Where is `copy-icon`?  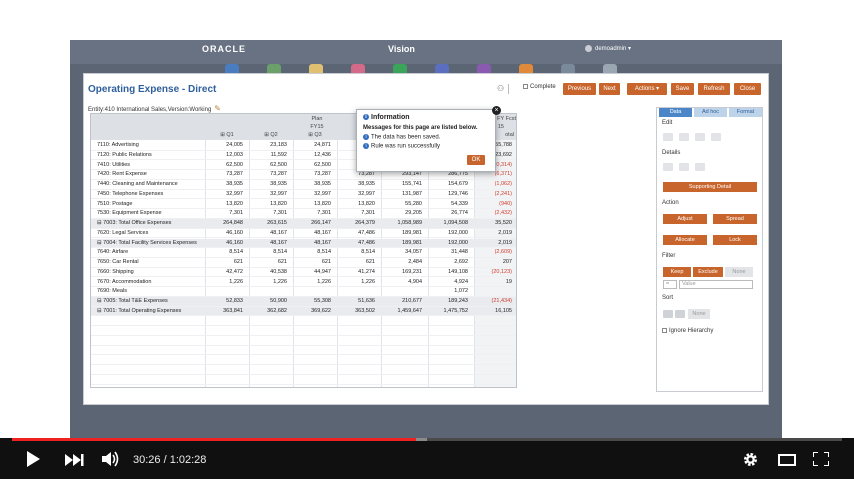 copy-icon is located at coordinates (684, 137).